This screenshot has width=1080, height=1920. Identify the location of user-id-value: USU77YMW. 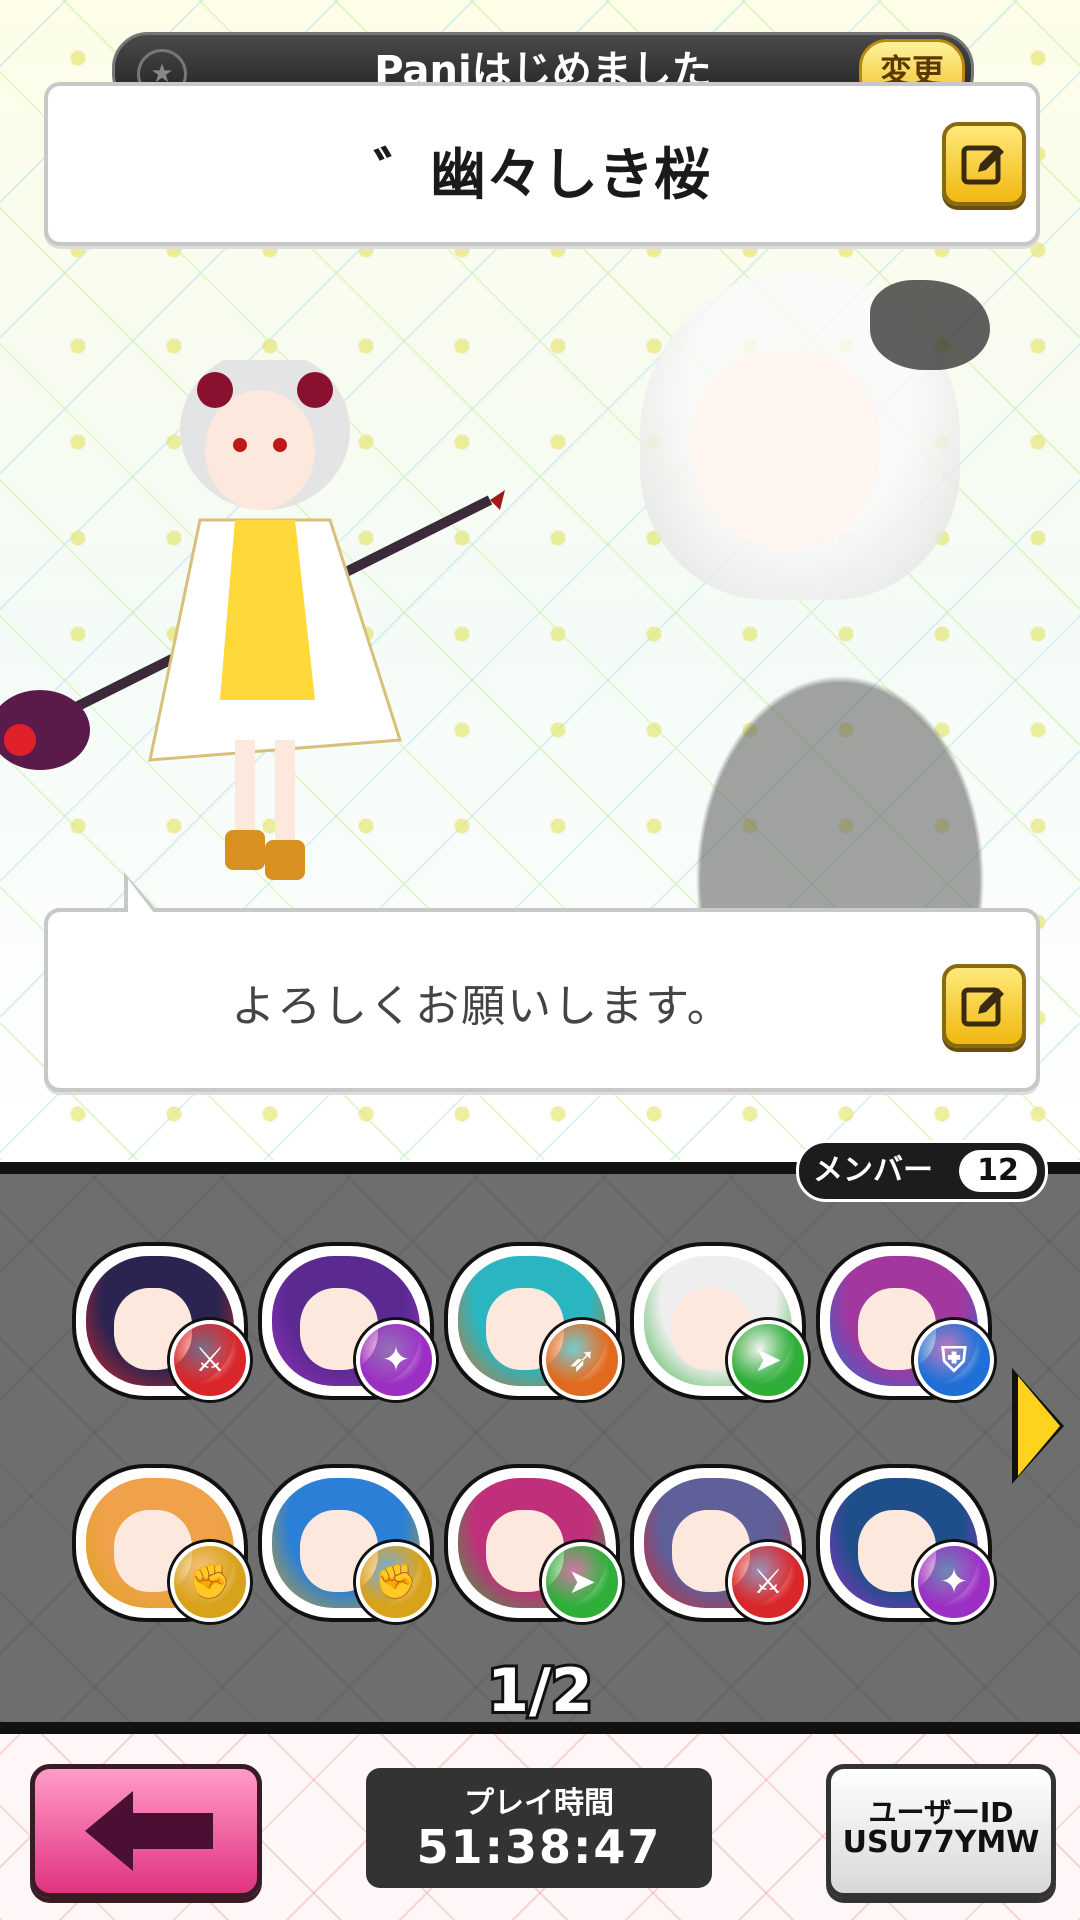
(941, 1842).